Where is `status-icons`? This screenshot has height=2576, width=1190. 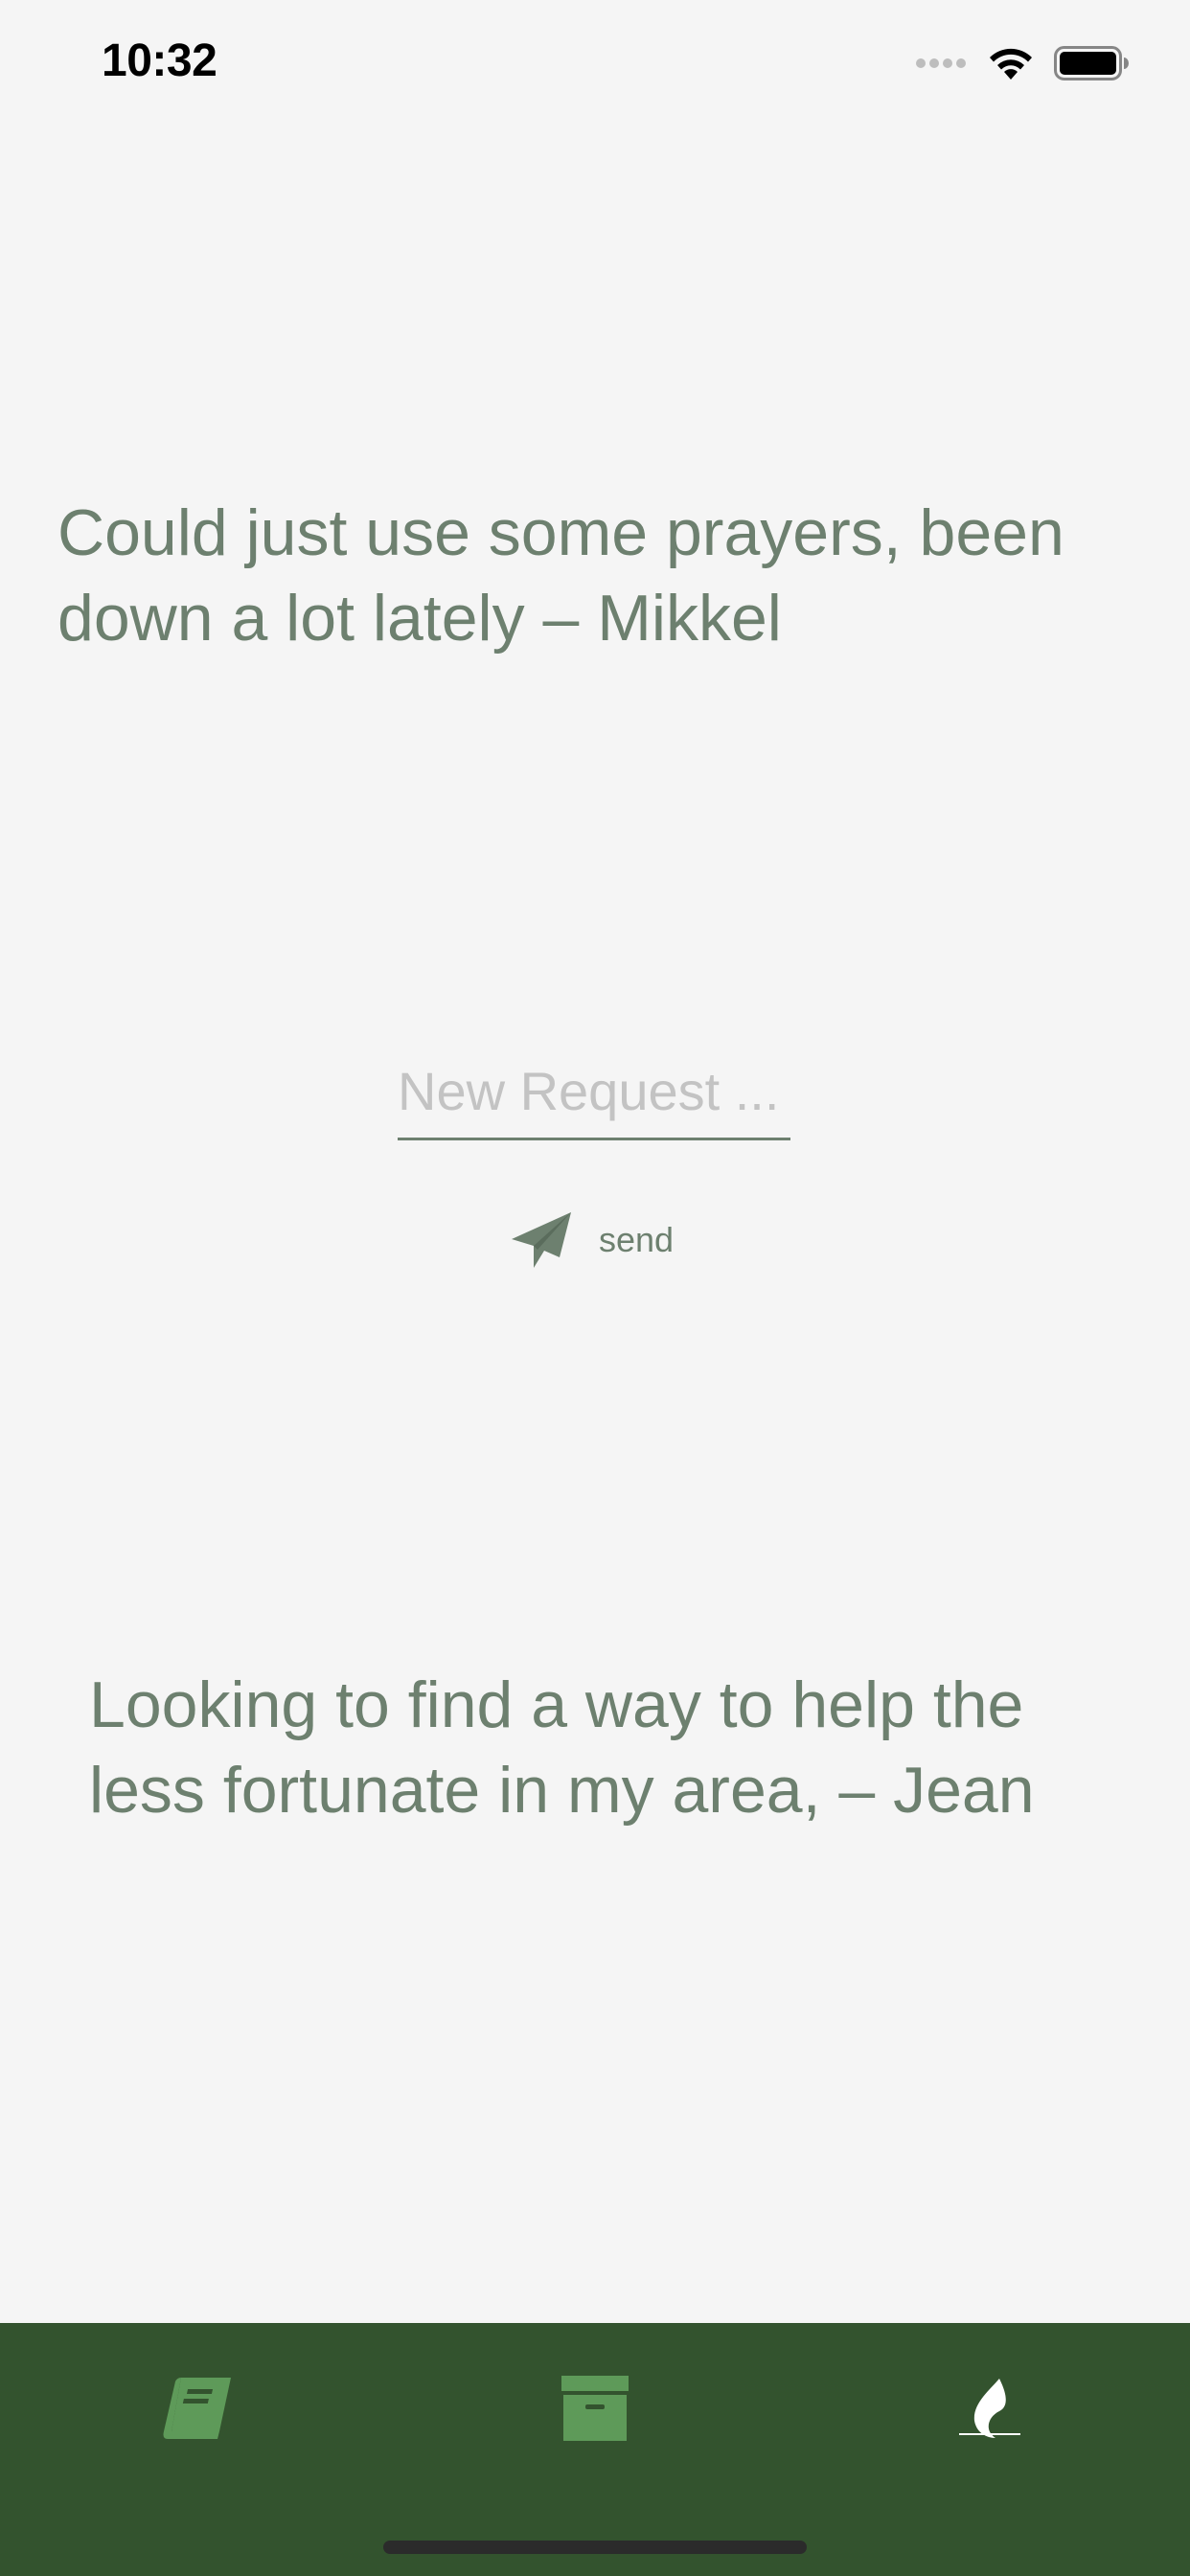 status-icons is located at coordinates (1020, 63).